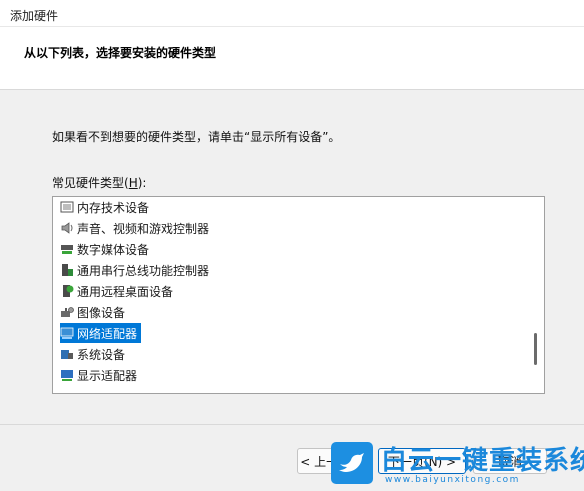 The height and width of the screenshot is (491, 584). I want to click on hardware-list-label-prefix: 常见硬件类型(, so click(90, 183).